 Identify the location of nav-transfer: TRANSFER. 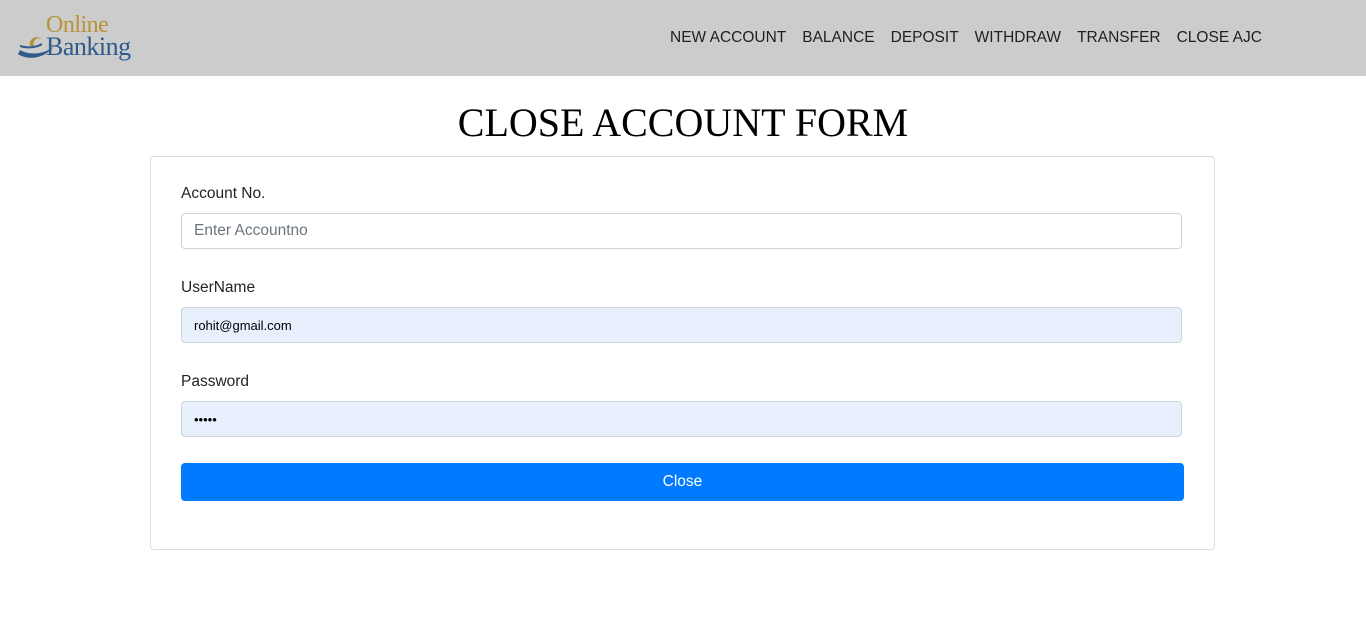
(1119, 38).